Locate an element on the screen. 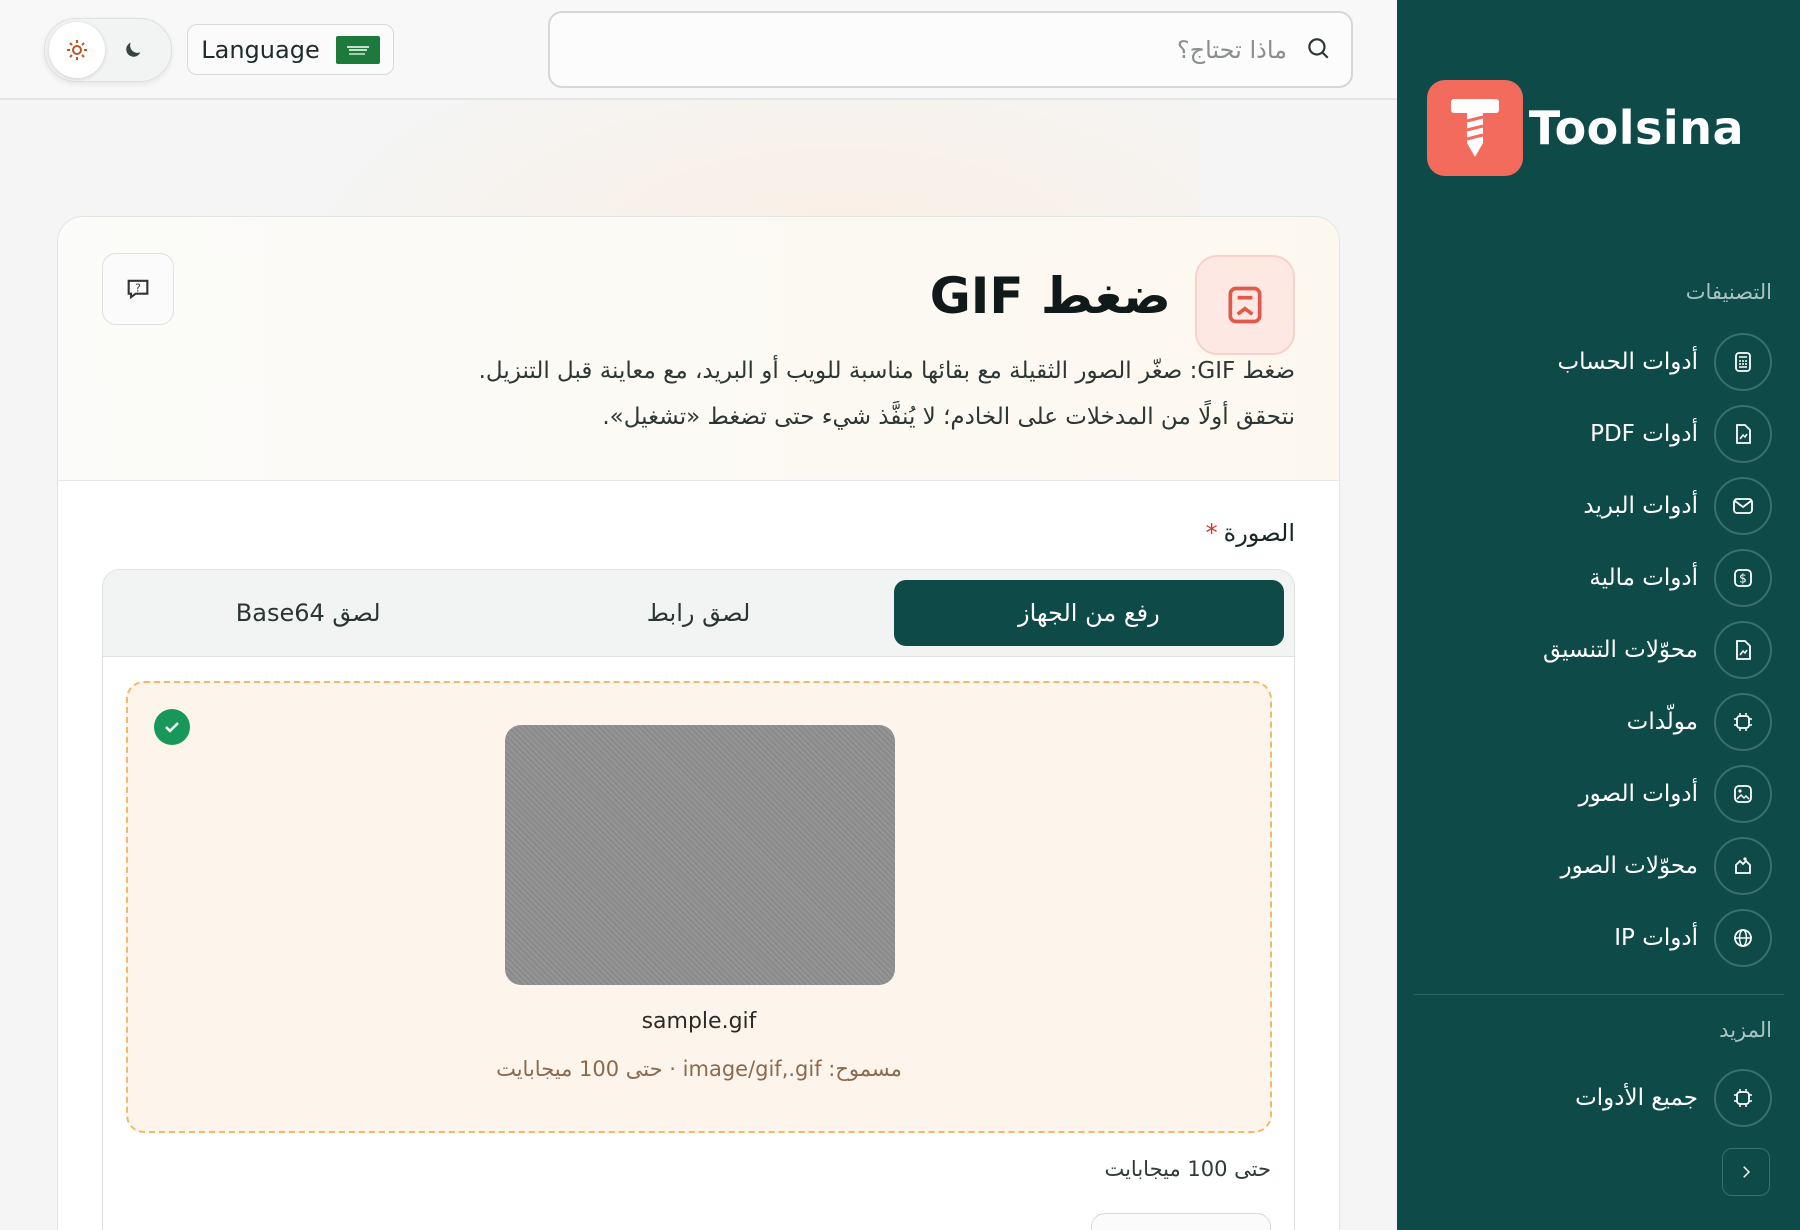 The image size is (1800, 1230). language-button: Language is located at coordinates (290, 49).